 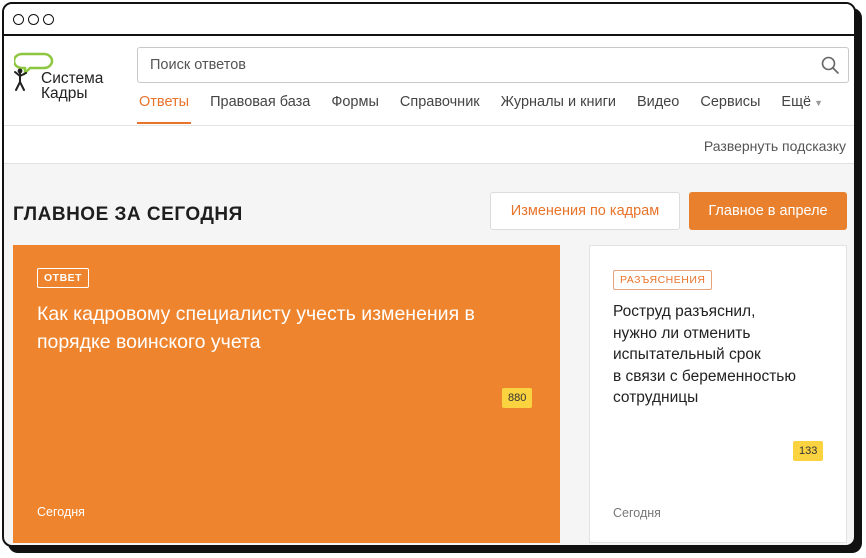 I want to click on nav-item-forms: Формы, so click(x=355, y=109).